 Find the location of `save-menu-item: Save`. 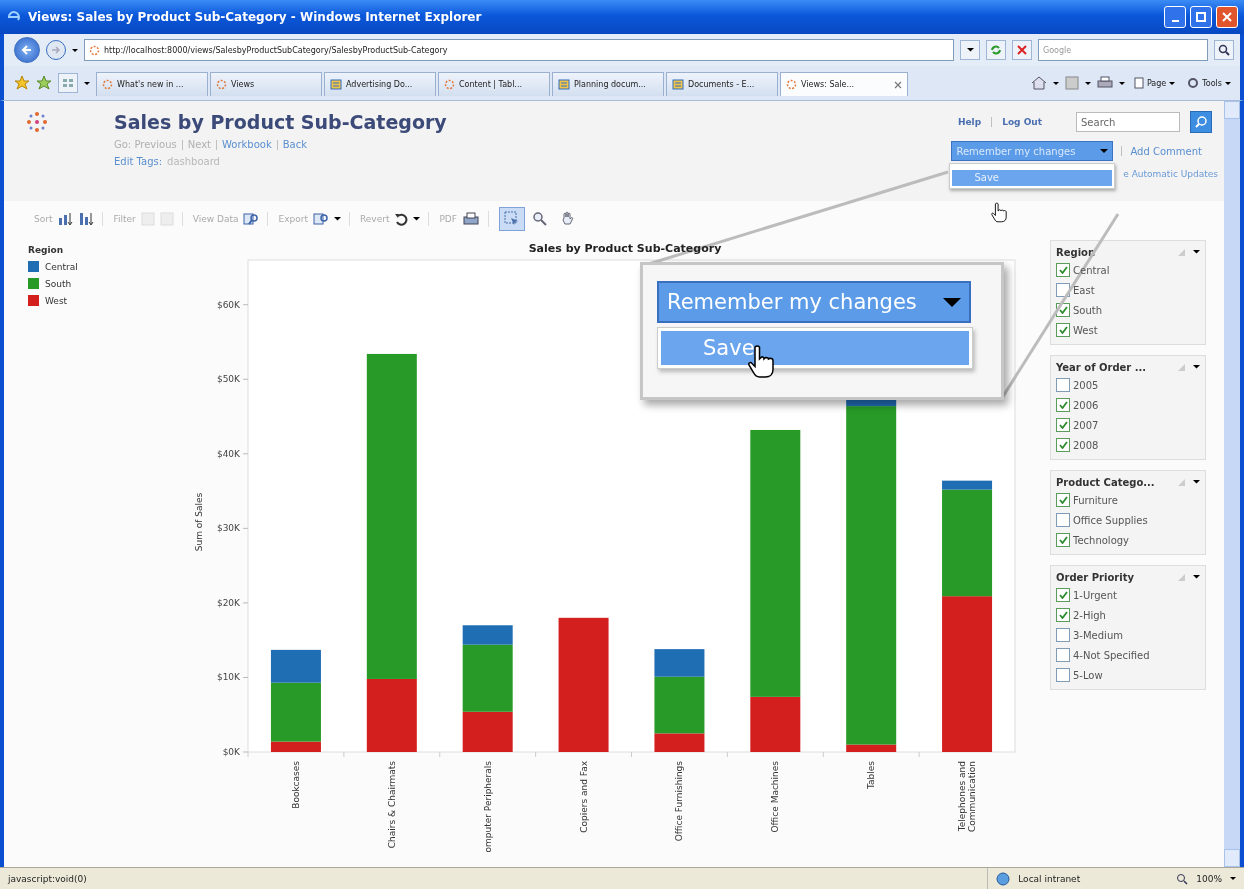

save-menu-item: Save is located at coordinates (815, 348).